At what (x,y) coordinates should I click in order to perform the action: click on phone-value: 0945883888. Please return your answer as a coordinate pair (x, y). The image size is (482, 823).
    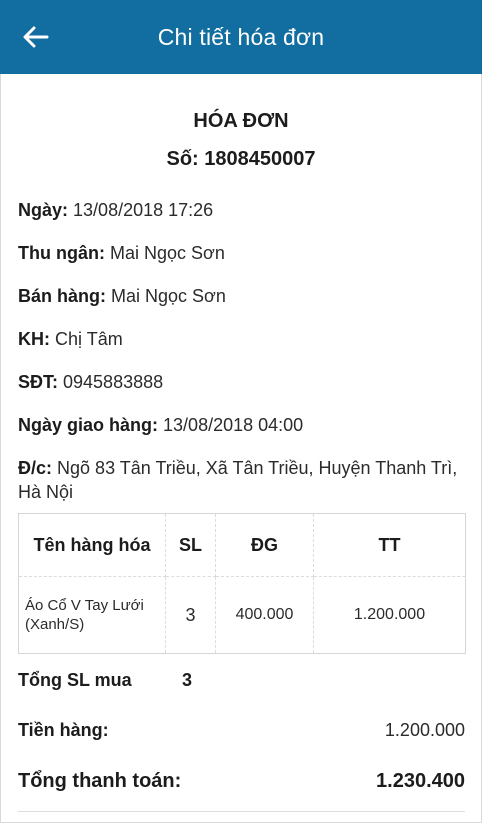
    Looking at the image, I should click on (113, 382).